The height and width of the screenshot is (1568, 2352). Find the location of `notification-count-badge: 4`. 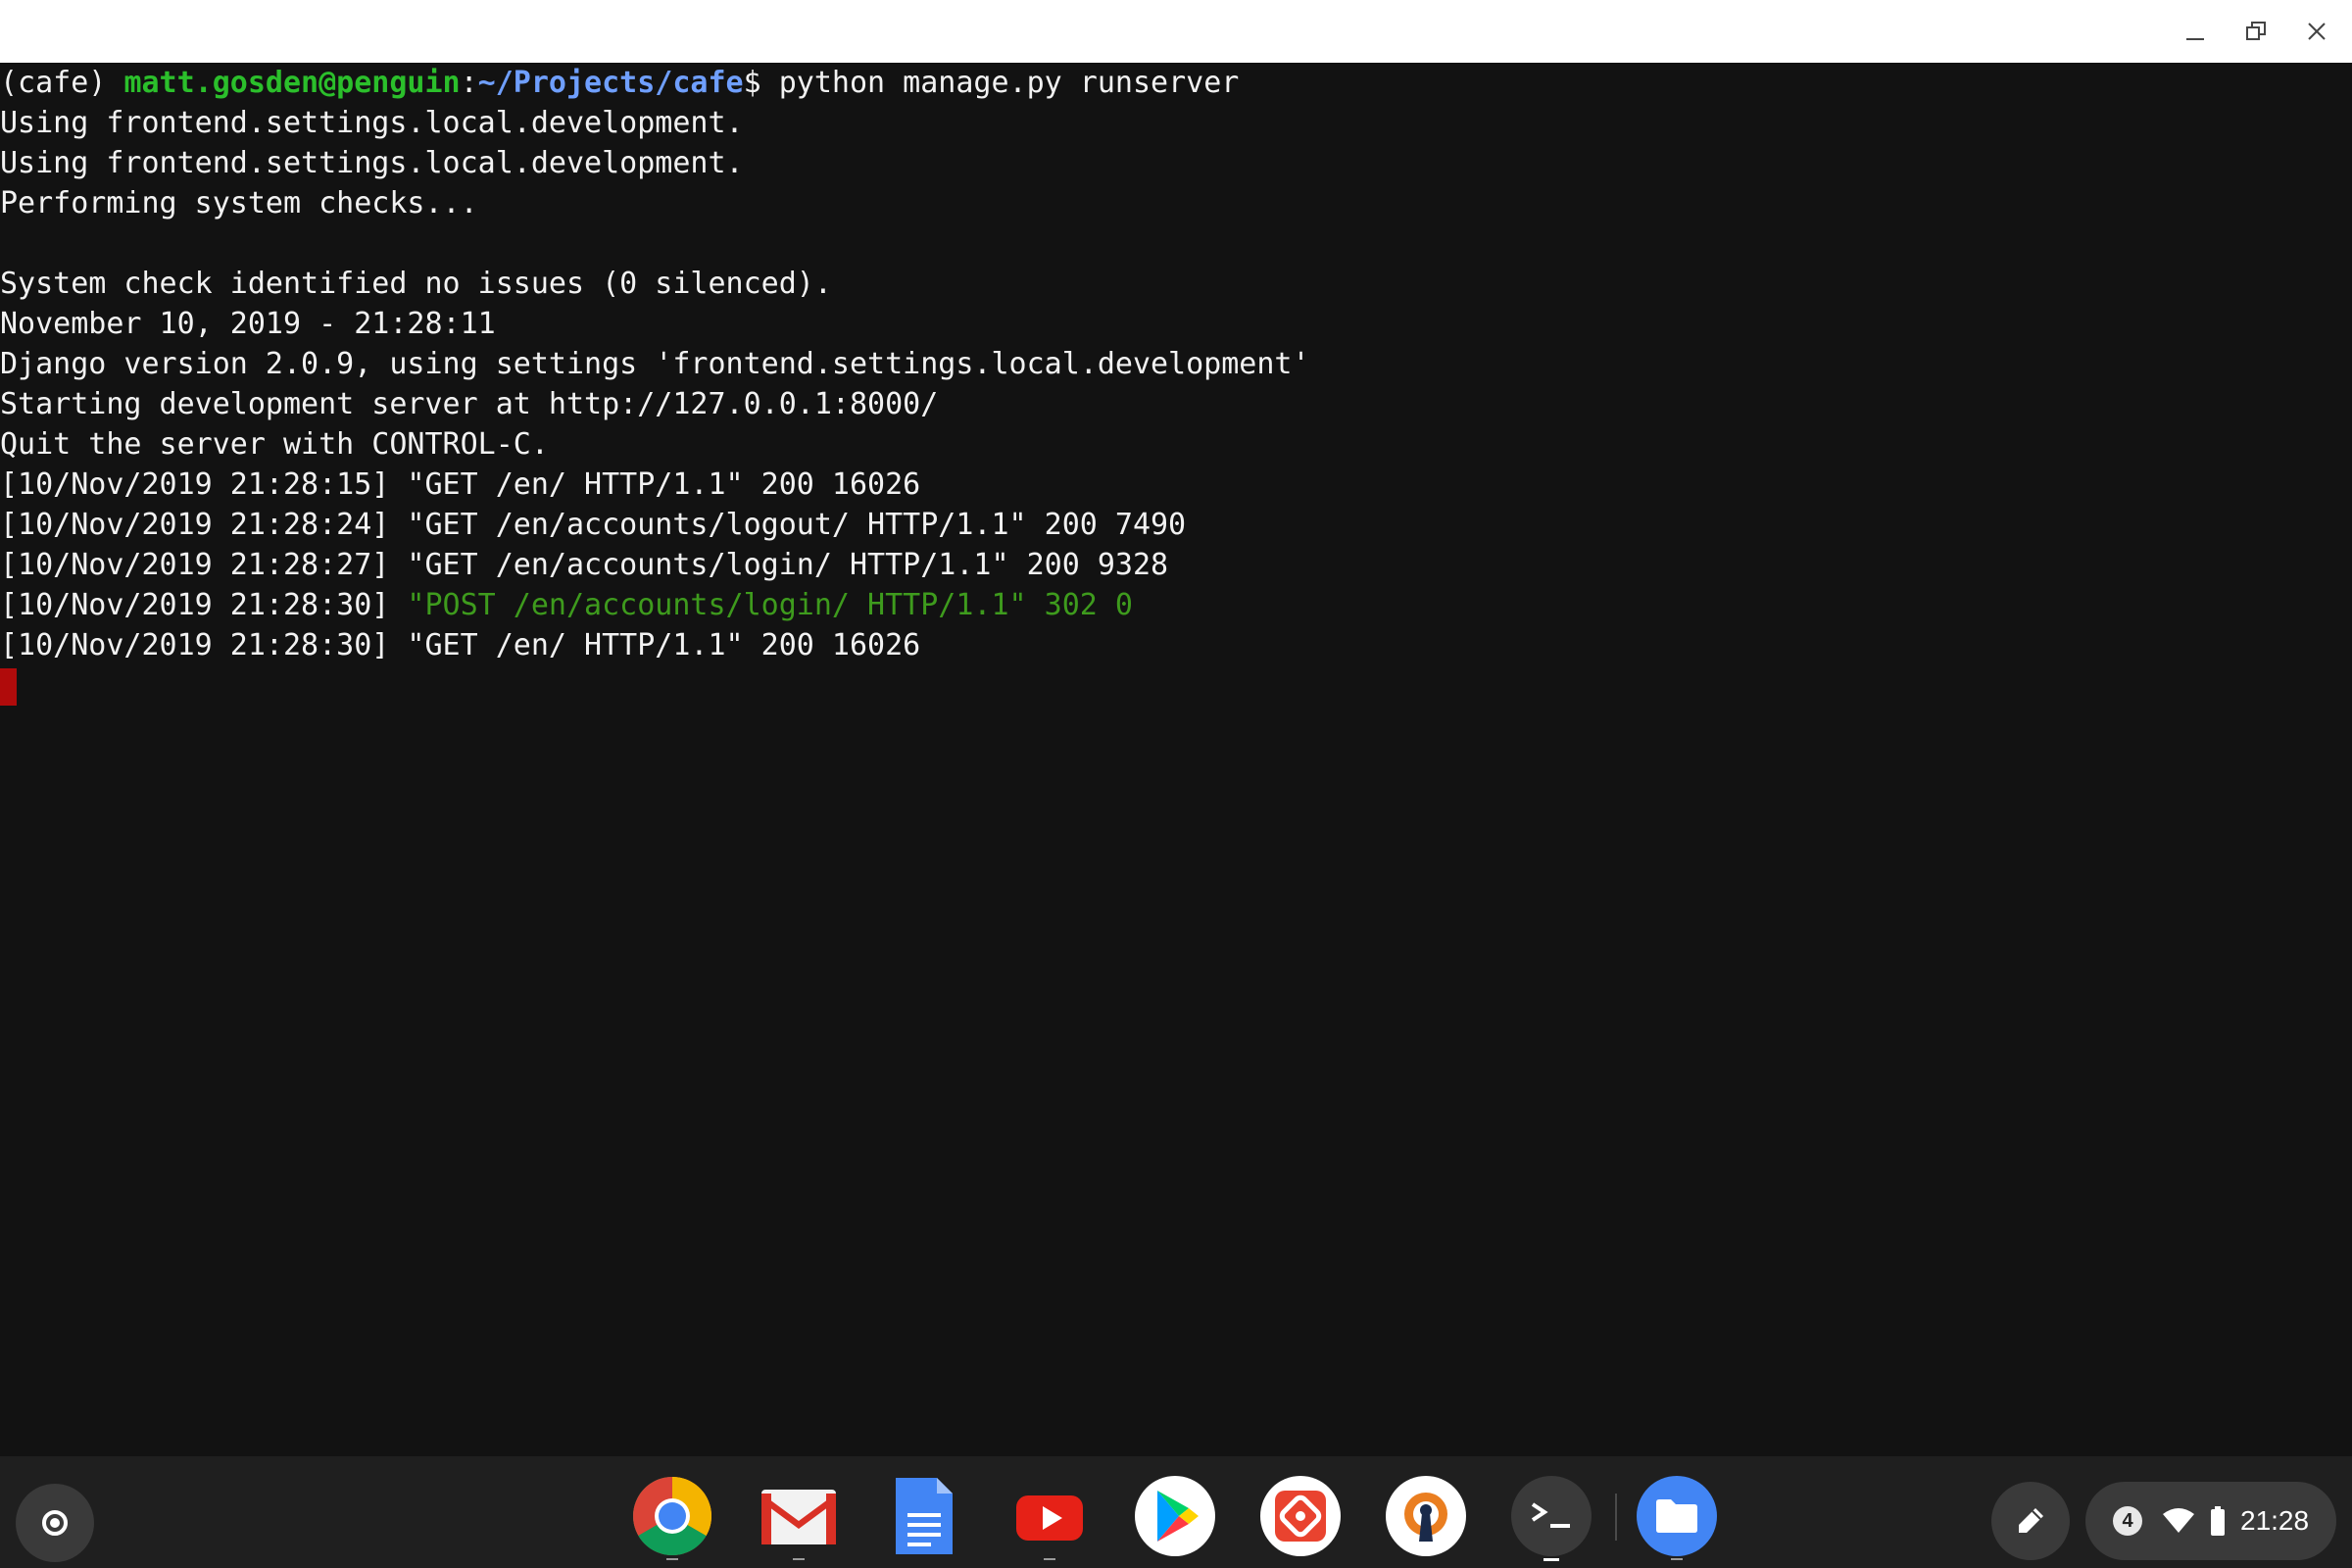

notification-count-badge: 4 is located at coordinates (2127, 1521).